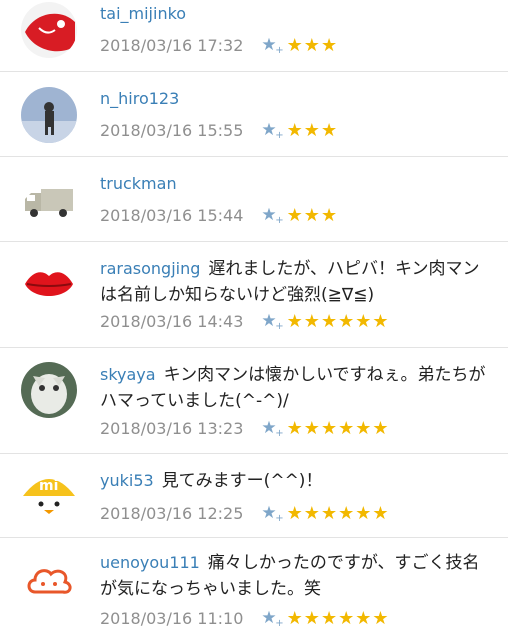 The width and height of the screenshot is (508, 640). I want to click on timestamp: 2018/03/16 12:25, so click(172, 513).